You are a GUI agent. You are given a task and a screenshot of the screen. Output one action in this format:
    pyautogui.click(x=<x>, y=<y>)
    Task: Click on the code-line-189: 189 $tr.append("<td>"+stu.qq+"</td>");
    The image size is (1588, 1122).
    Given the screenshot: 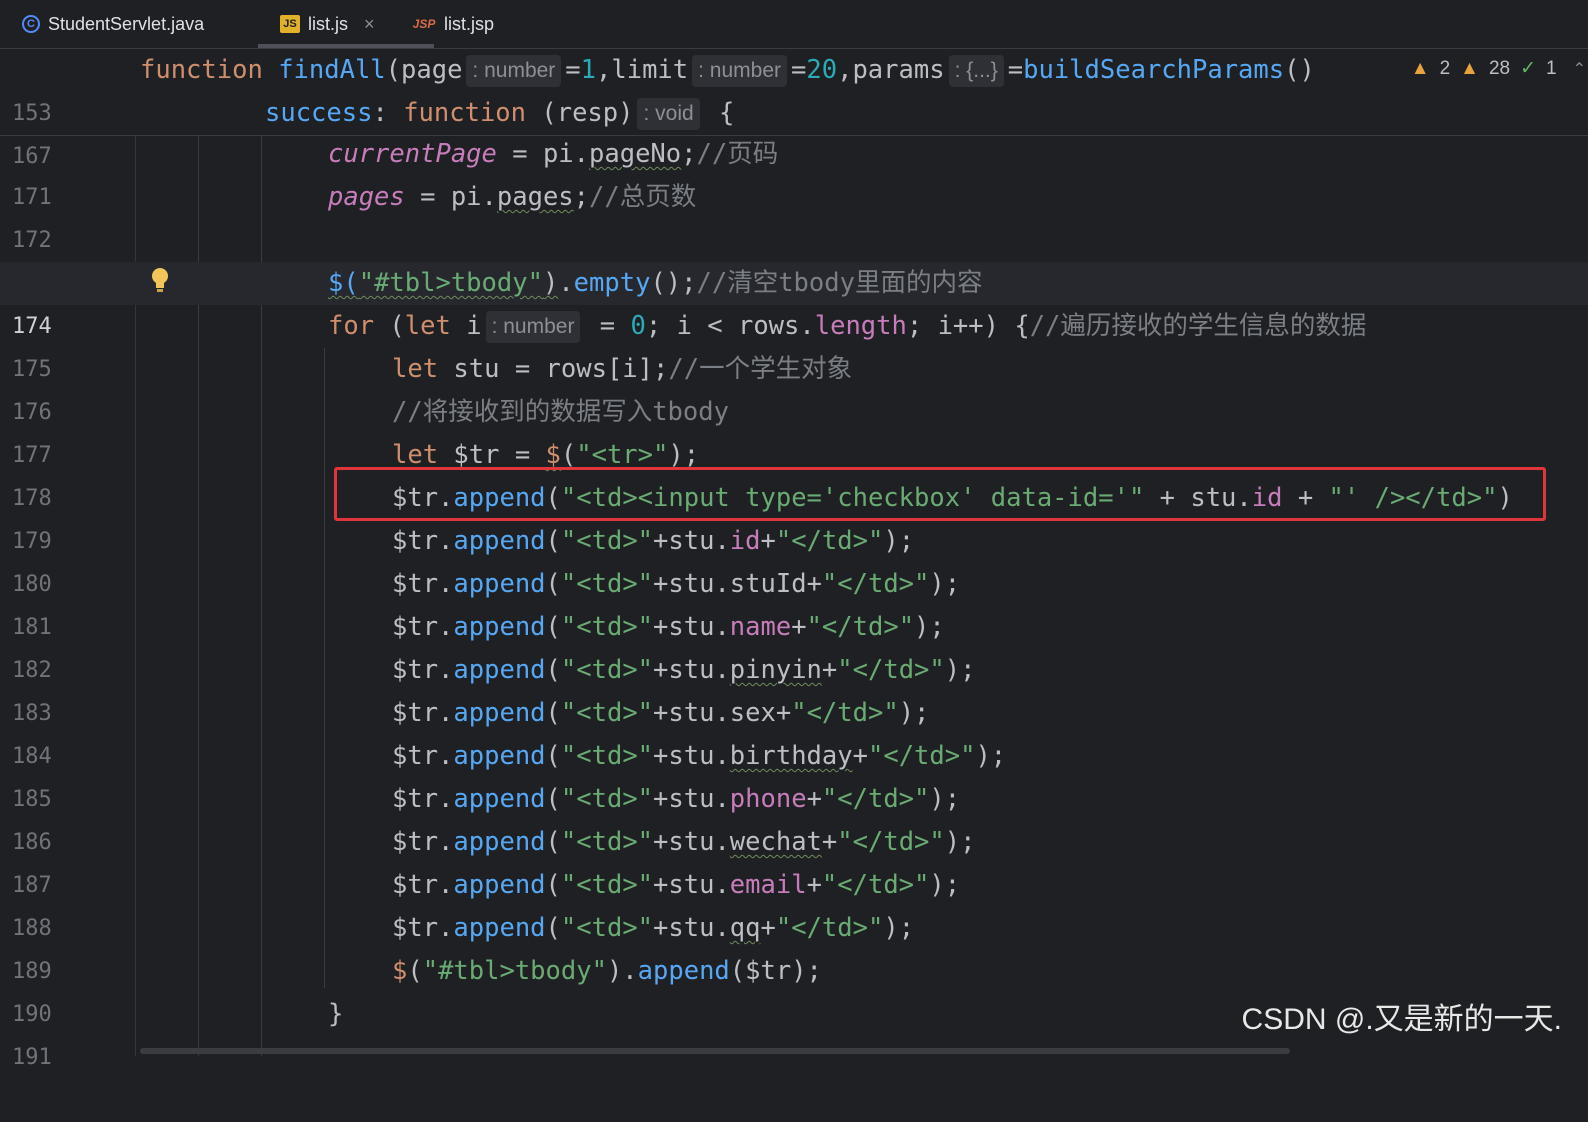 What is the action you would take?
    pyautogui.click(x=794, y=945)
    